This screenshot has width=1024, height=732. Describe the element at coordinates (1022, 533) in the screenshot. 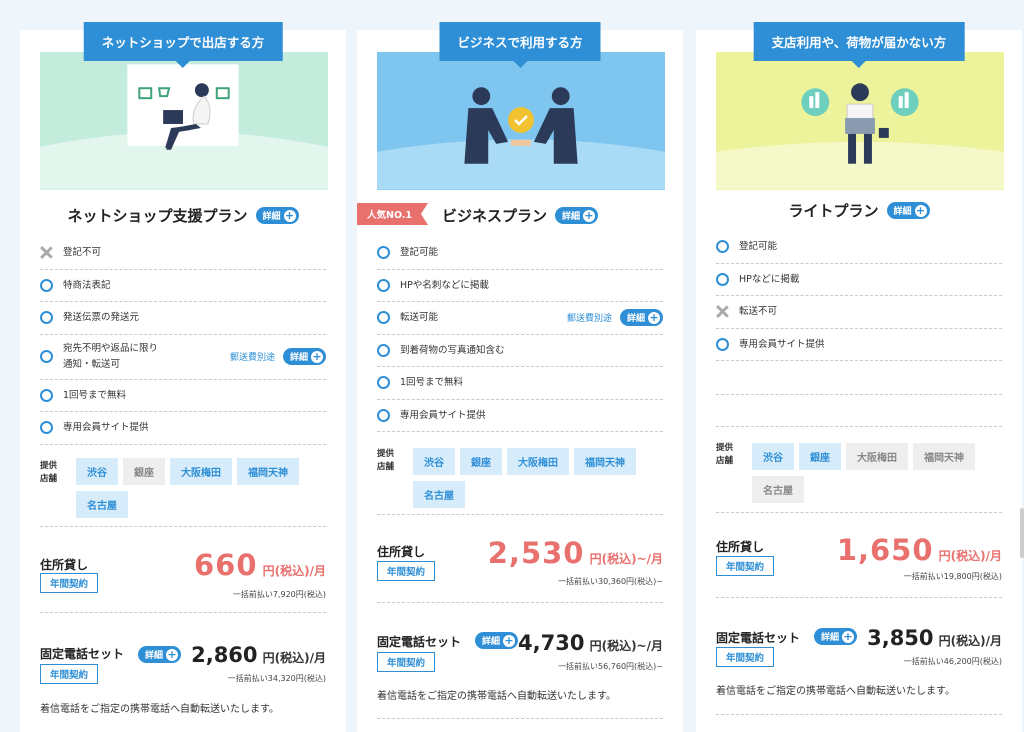

I see `scrollbar` at that location.